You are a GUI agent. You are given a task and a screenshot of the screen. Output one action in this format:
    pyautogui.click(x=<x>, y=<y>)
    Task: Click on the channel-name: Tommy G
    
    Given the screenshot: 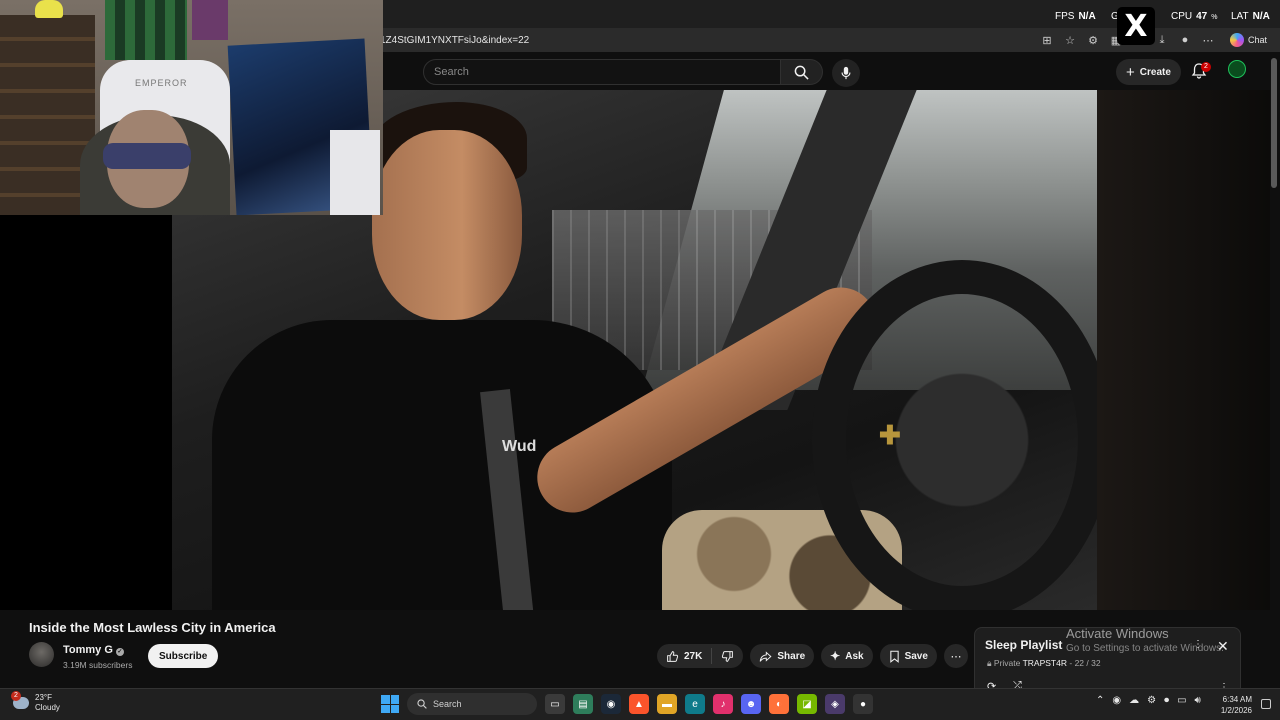 What is the action you would take?
    pyautogui.click(x=88, y=650)
    